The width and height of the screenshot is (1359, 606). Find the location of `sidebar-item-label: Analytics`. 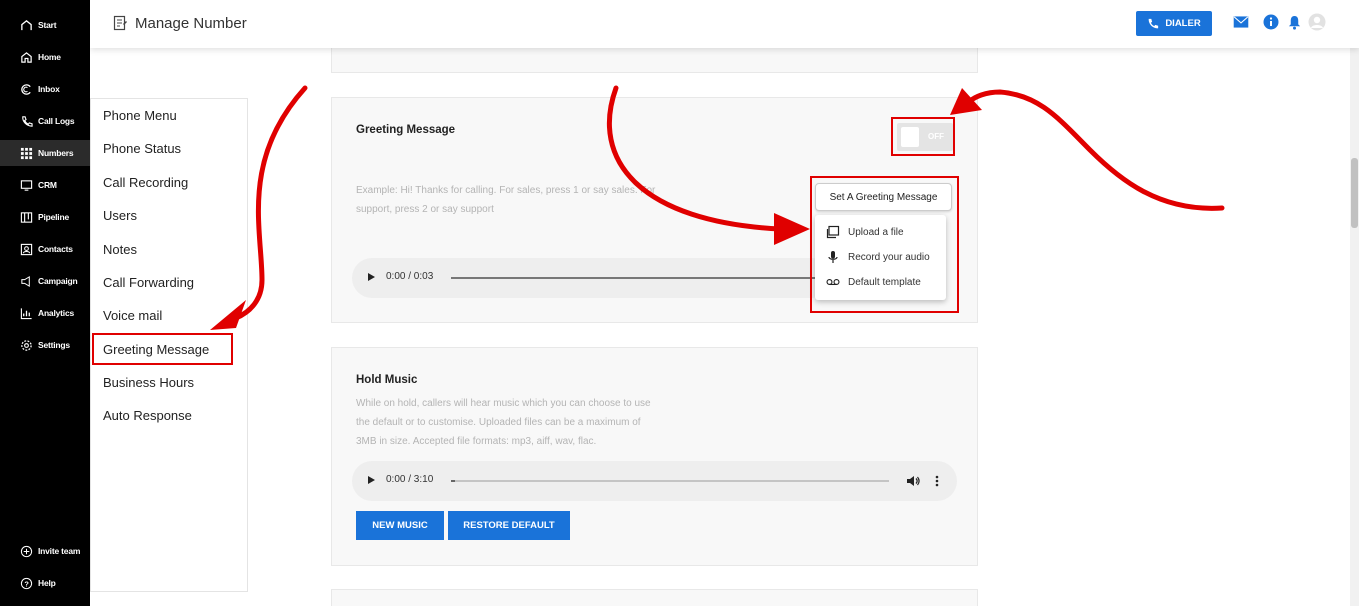

sidebar-item-label: Analytics is located at coordinates (56, 313).